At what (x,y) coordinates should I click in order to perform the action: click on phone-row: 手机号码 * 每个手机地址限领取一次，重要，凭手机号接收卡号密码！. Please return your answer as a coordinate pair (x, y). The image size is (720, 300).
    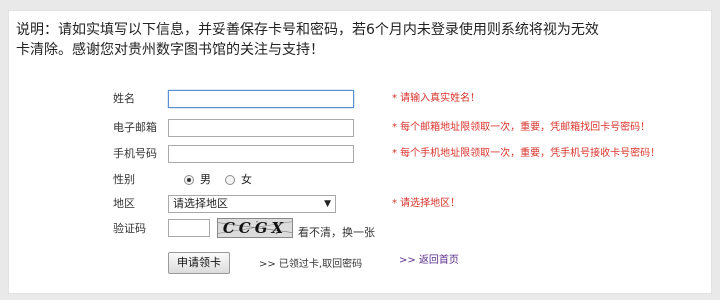
    Looking at the image, I should click on (360, 154).